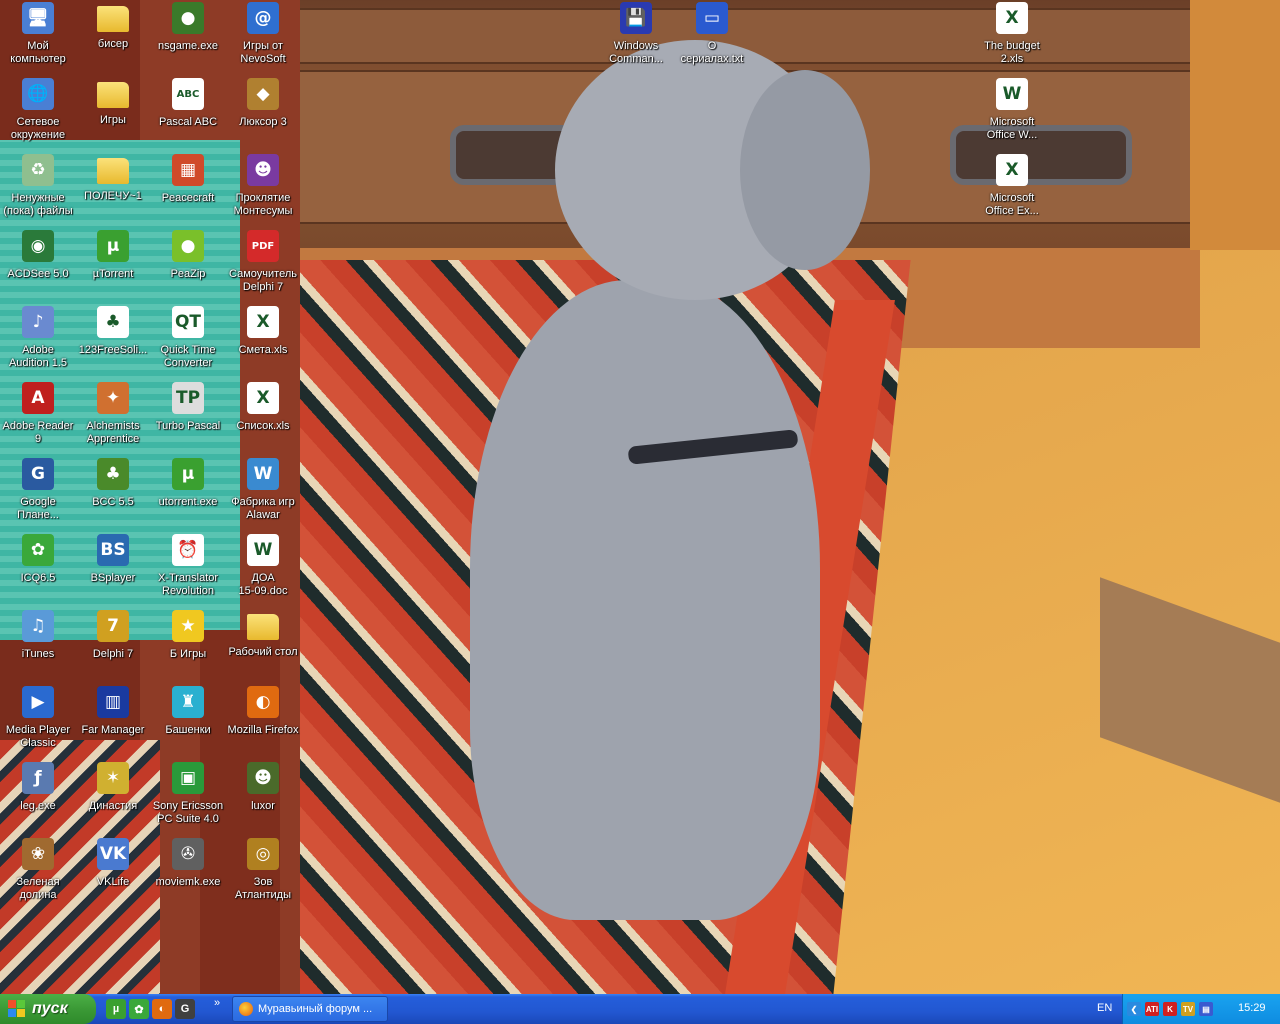 The height and width of the screenshot is (1024, 1280). Describe the element at coordinates (38, 874) in the screenshot. I see `desktop-icon: ❀ Зеленая долина` at that location.